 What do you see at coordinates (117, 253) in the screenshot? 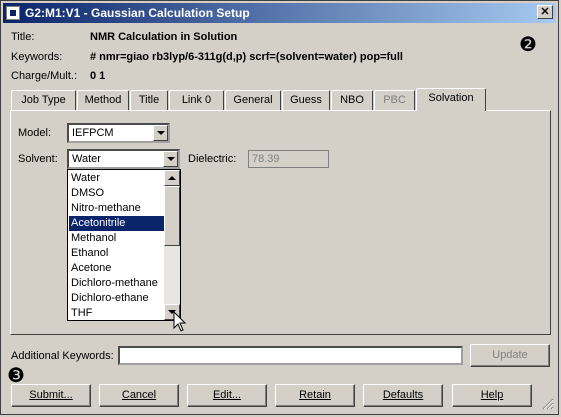
I see `list-item: Ethanol` at bounding box center [117, 253].